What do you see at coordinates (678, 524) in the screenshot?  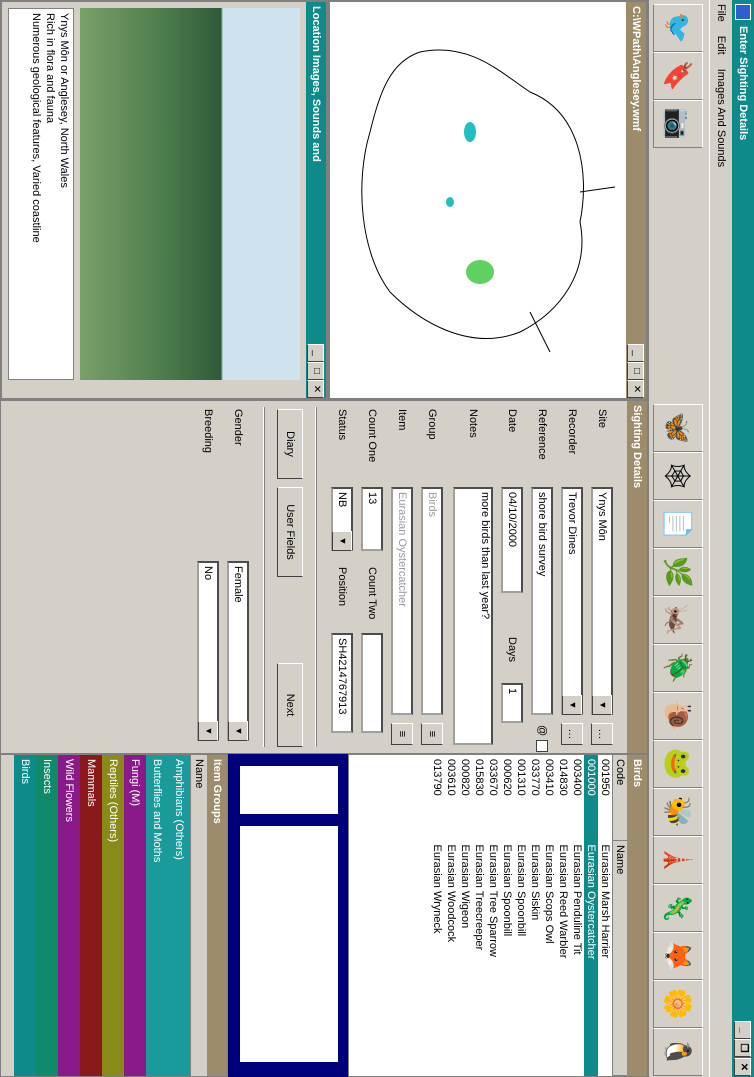 I see `notes-icon: 📄` at bounding box center [678, 524].